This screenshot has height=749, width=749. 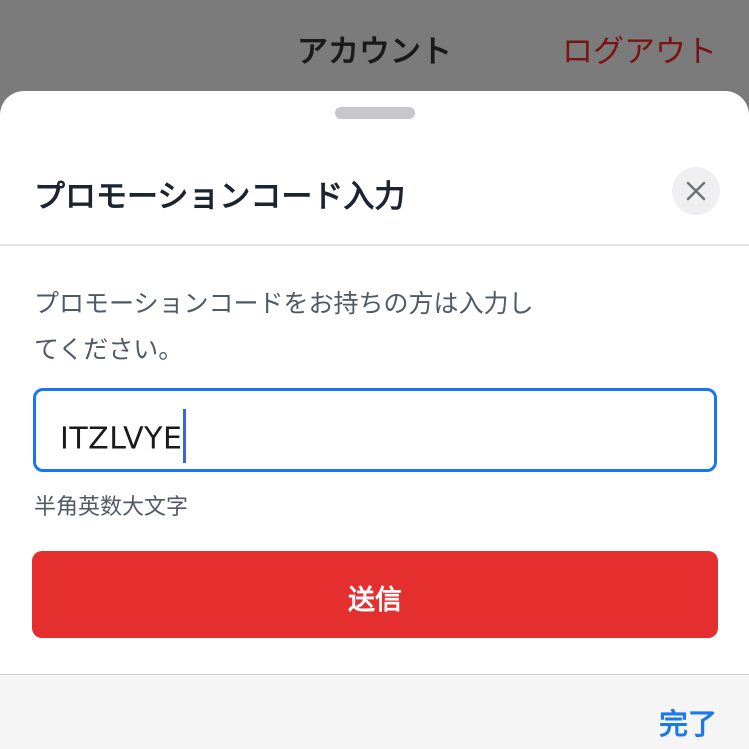 I want to click on sheet-title: プロモーションコード入力, so click(x=220, y=197).